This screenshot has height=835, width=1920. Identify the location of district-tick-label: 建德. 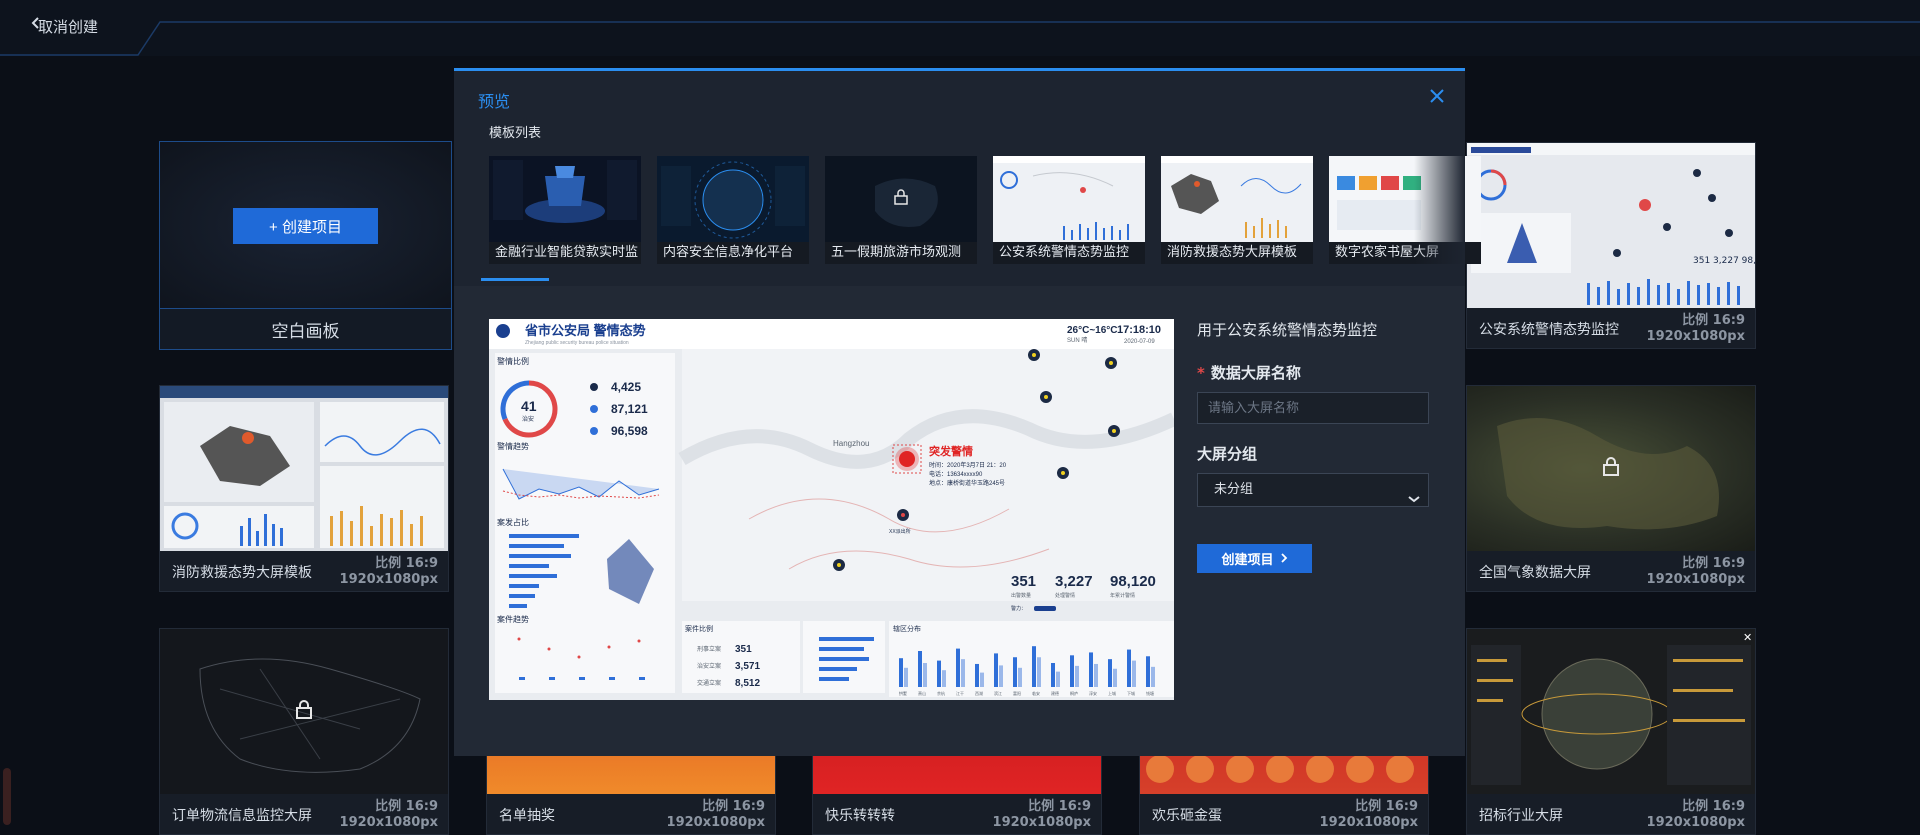
(1055, 693).